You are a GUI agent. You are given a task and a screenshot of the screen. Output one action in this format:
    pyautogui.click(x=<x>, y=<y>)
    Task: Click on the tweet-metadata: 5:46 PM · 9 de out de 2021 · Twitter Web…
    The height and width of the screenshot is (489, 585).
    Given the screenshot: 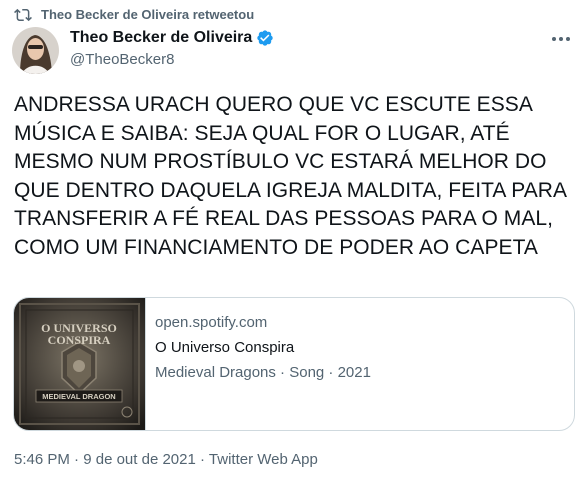 What is the action you would take?
    pyautogui.click(x=166, y=459)
    